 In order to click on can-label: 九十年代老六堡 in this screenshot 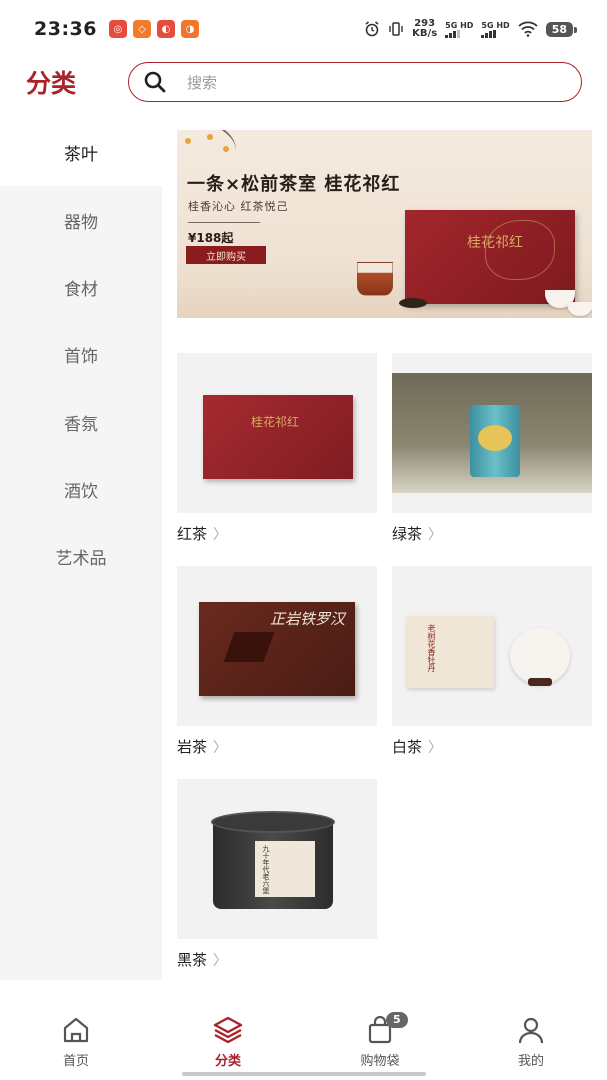, I will do `click(285, 869)`.